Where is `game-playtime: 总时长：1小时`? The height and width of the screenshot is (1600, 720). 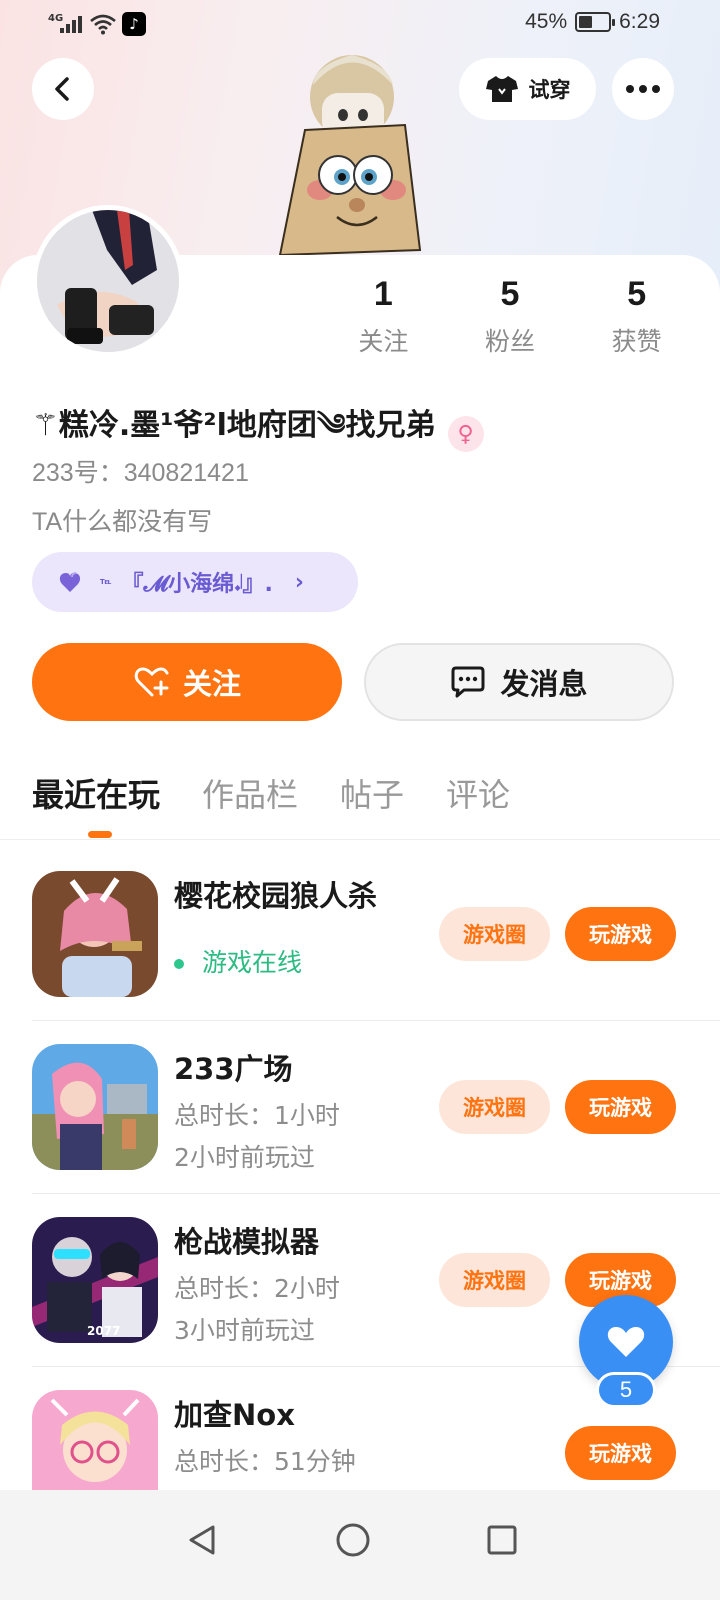
game-playtime: 总时长：1小时 is located at coordinates (257, 1115).